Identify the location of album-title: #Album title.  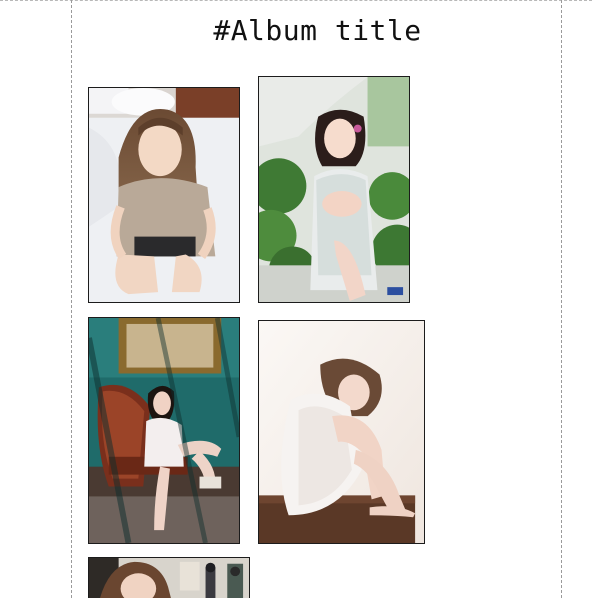
(317, 30).